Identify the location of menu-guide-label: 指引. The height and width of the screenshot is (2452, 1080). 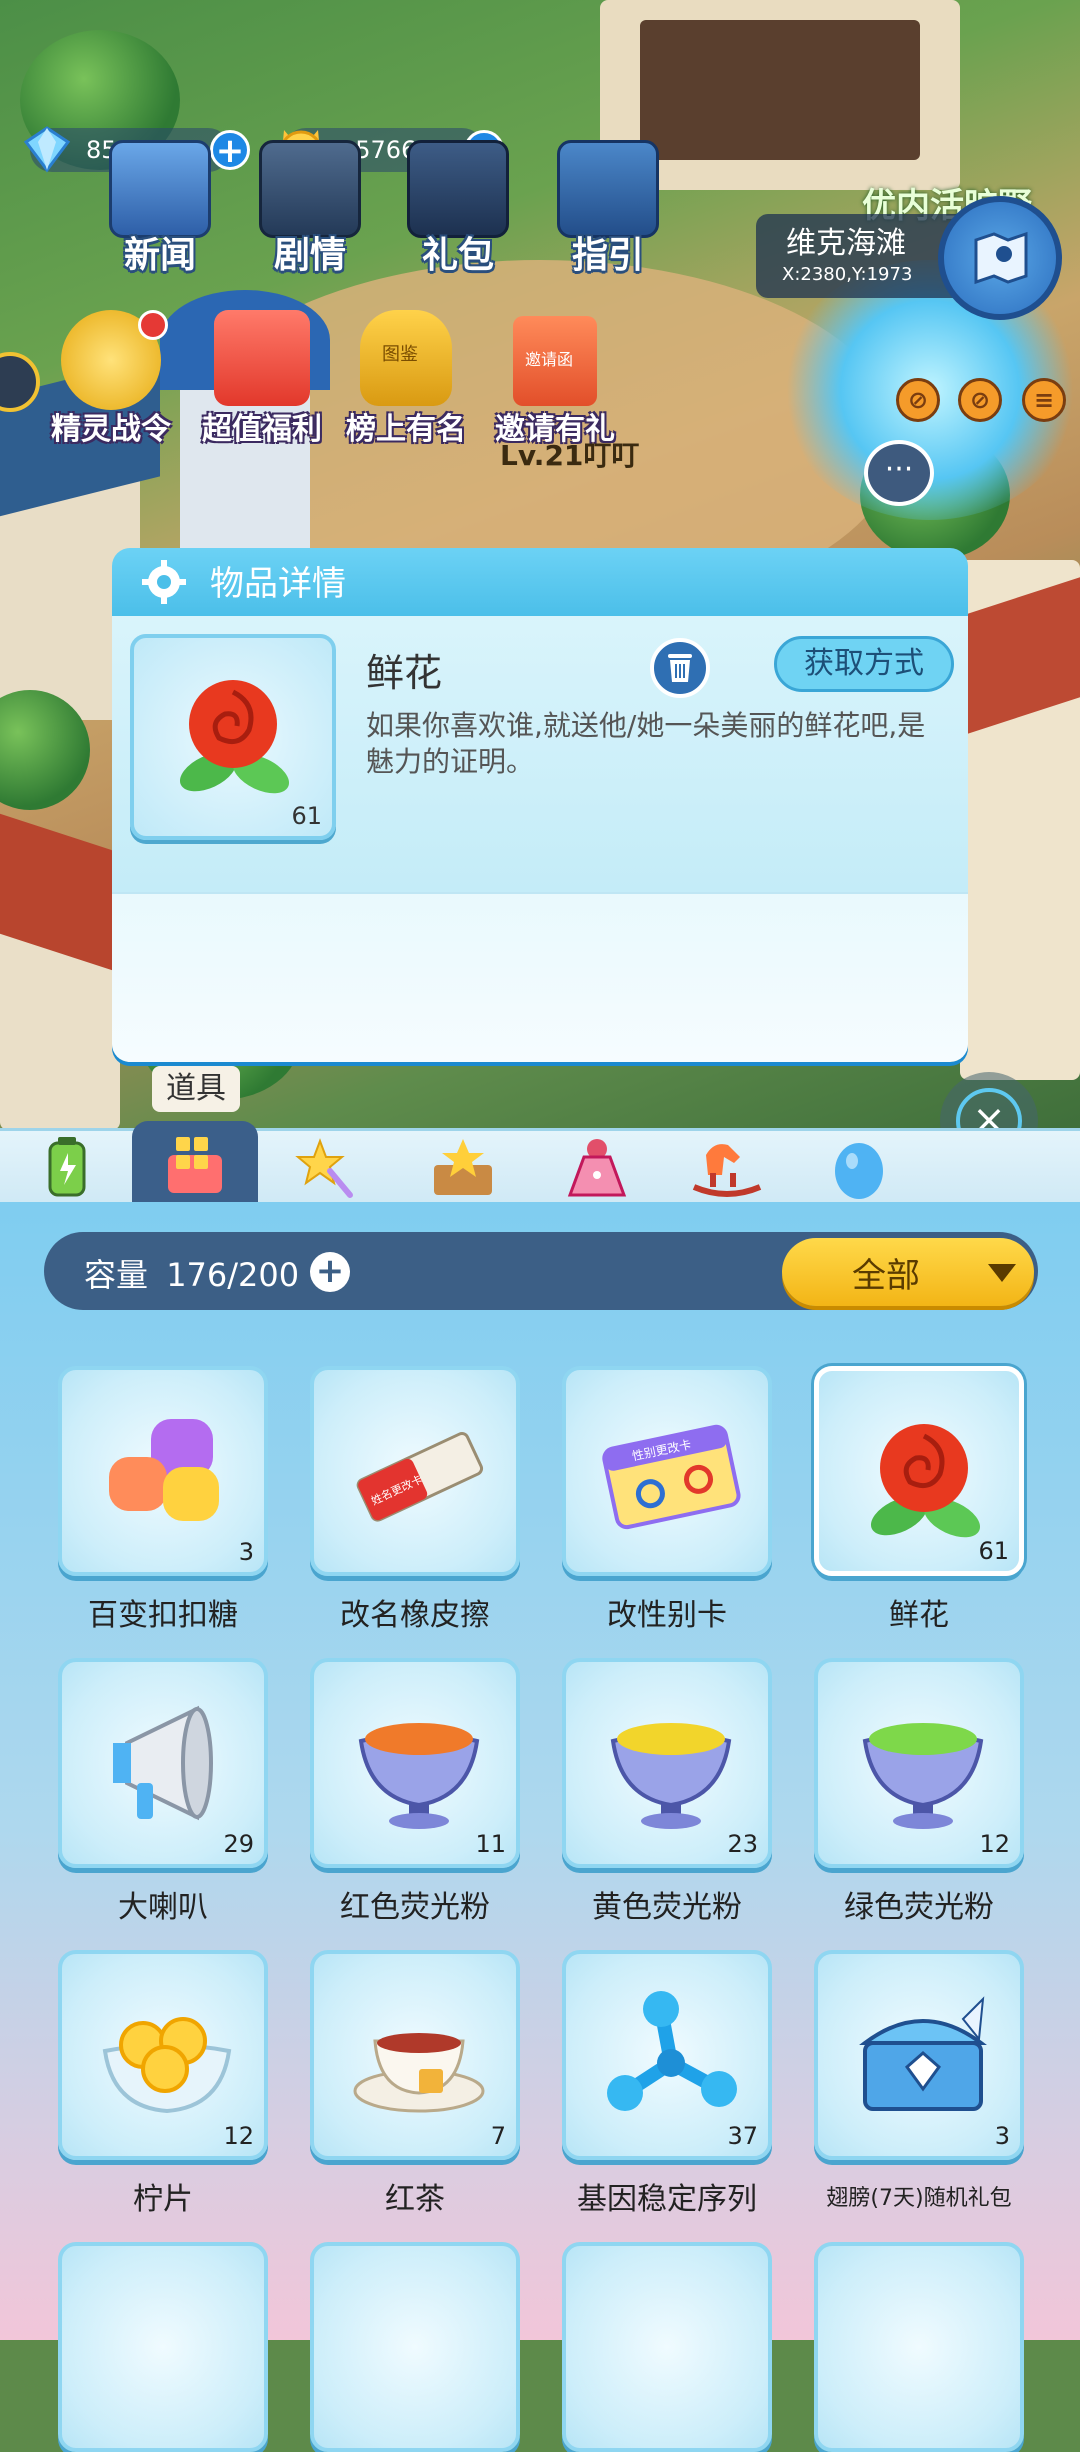
(607, 255).